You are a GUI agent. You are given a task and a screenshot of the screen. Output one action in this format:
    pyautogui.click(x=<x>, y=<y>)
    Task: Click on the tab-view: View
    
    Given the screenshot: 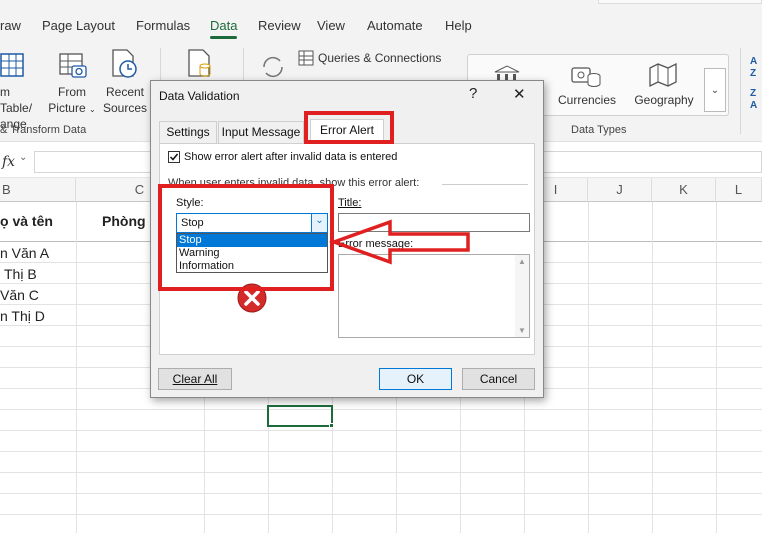 What is the action you would take?
    pyautogui.click(x=331, y=25)
    